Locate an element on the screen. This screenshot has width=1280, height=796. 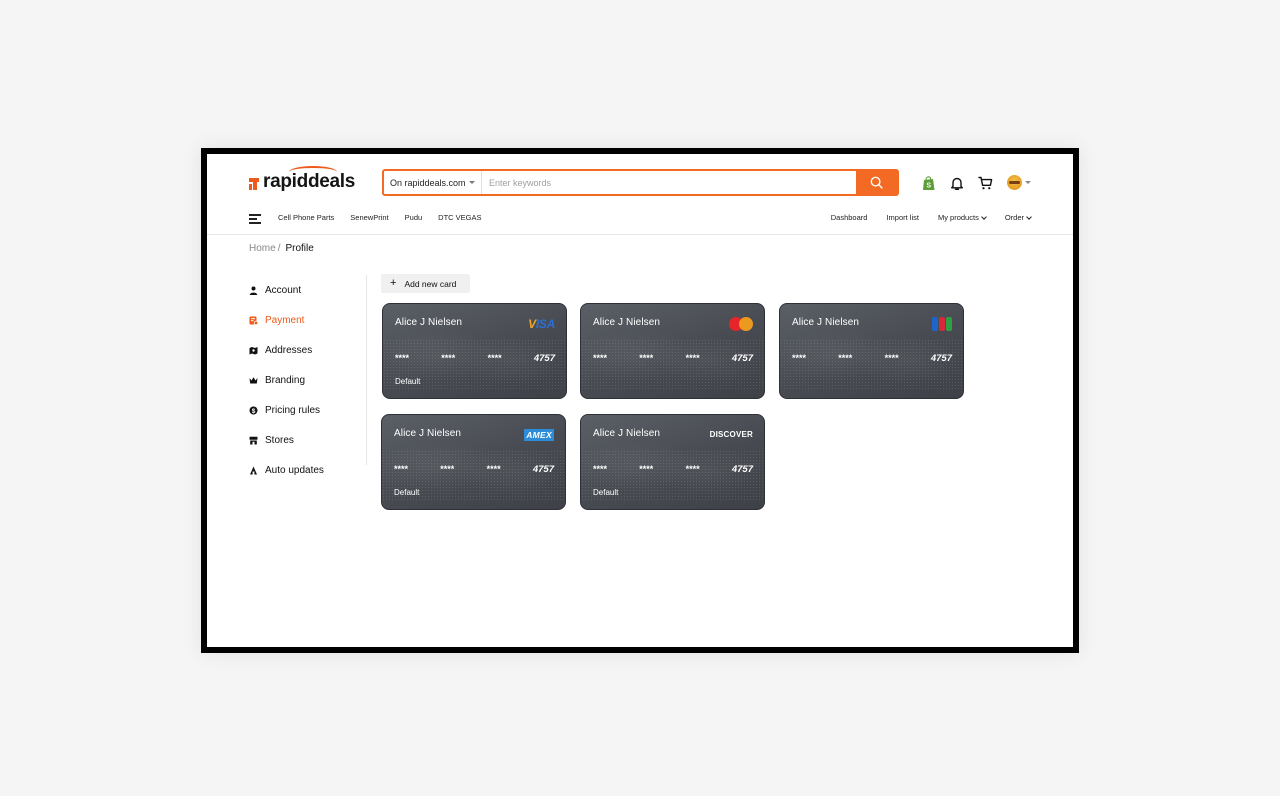
add-new-card-button: + Add new card is located at coordinates (425, 283).